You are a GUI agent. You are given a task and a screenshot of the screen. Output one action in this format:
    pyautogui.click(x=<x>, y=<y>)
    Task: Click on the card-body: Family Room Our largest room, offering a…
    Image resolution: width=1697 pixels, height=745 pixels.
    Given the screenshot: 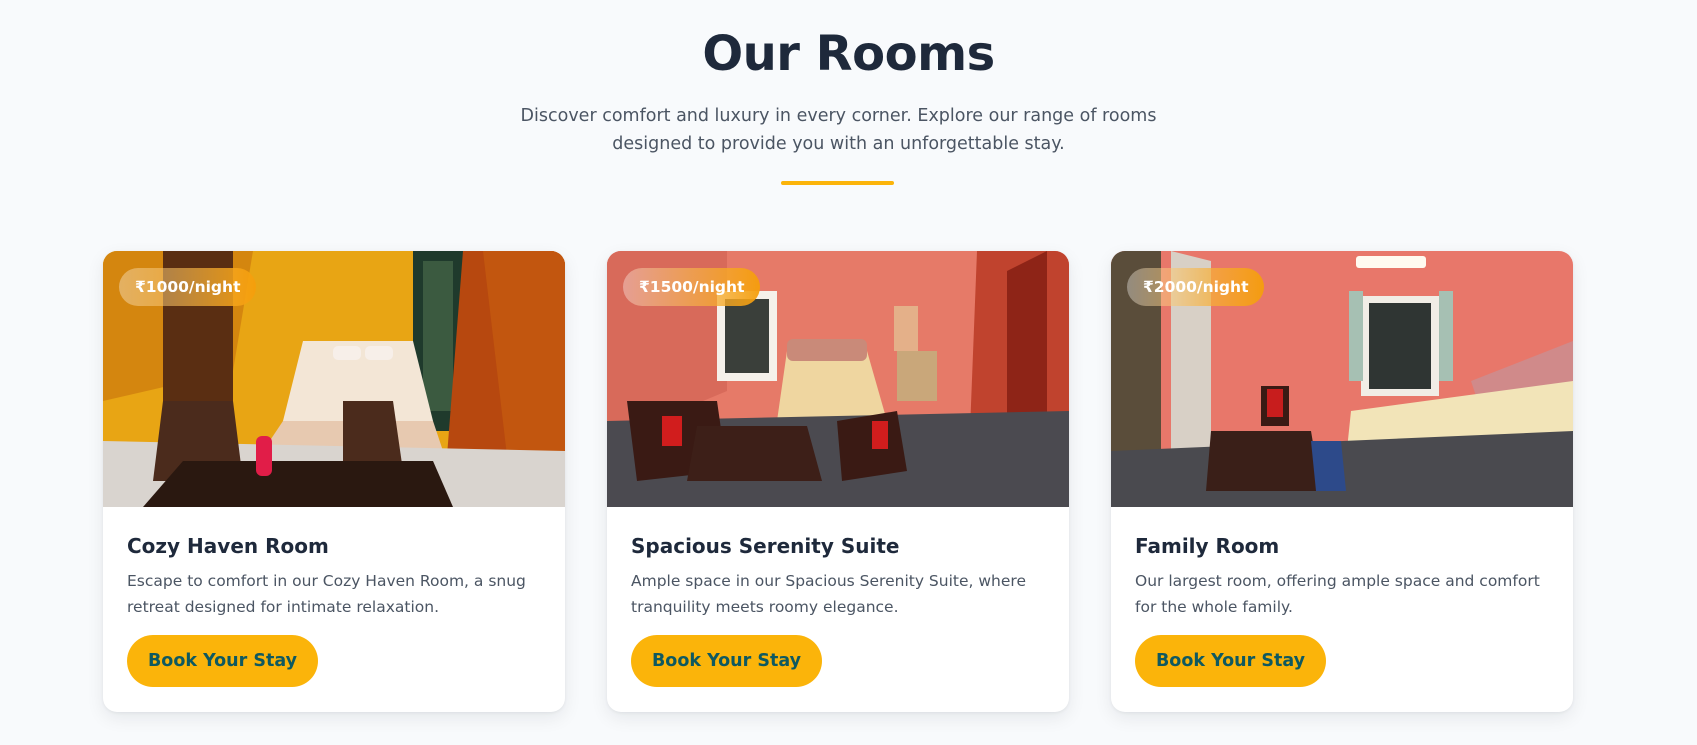 What is the action you would take?
    pyautogui.click(x=1345, y=576)
    